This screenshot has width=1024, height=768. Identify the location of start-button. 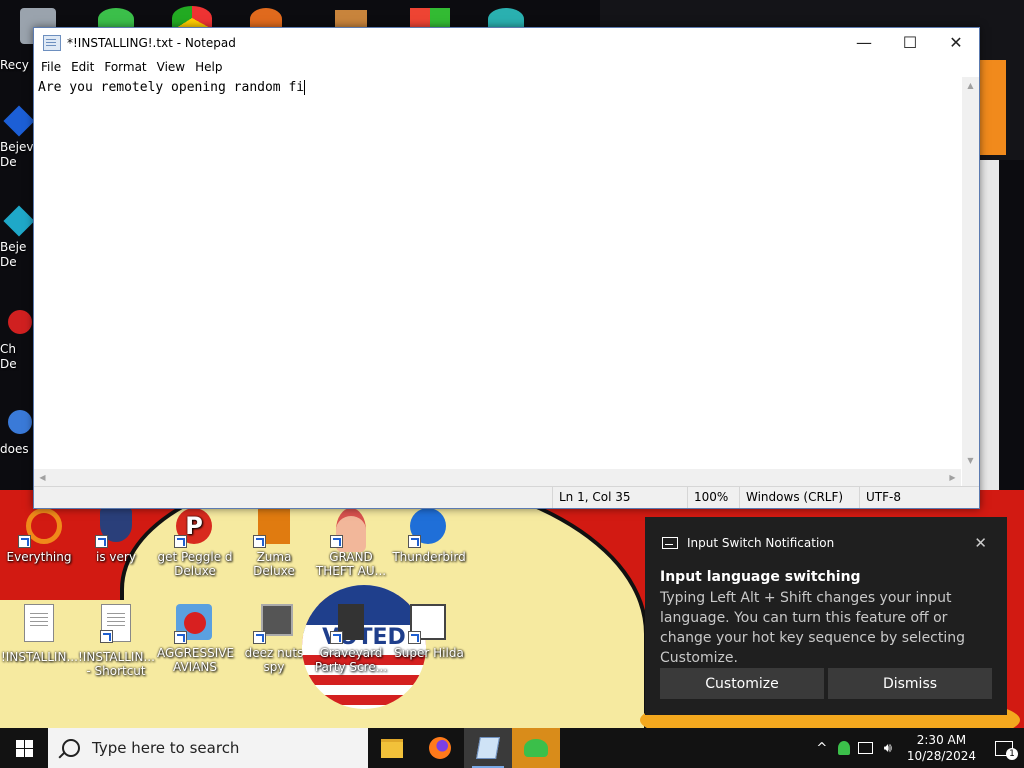
(24, 748).